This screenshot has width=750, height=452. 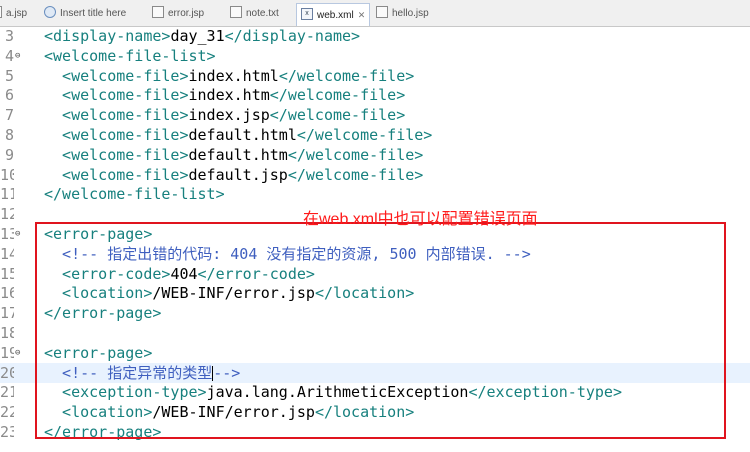 I want to click on line-number: 14, so click(x=7, y=253).